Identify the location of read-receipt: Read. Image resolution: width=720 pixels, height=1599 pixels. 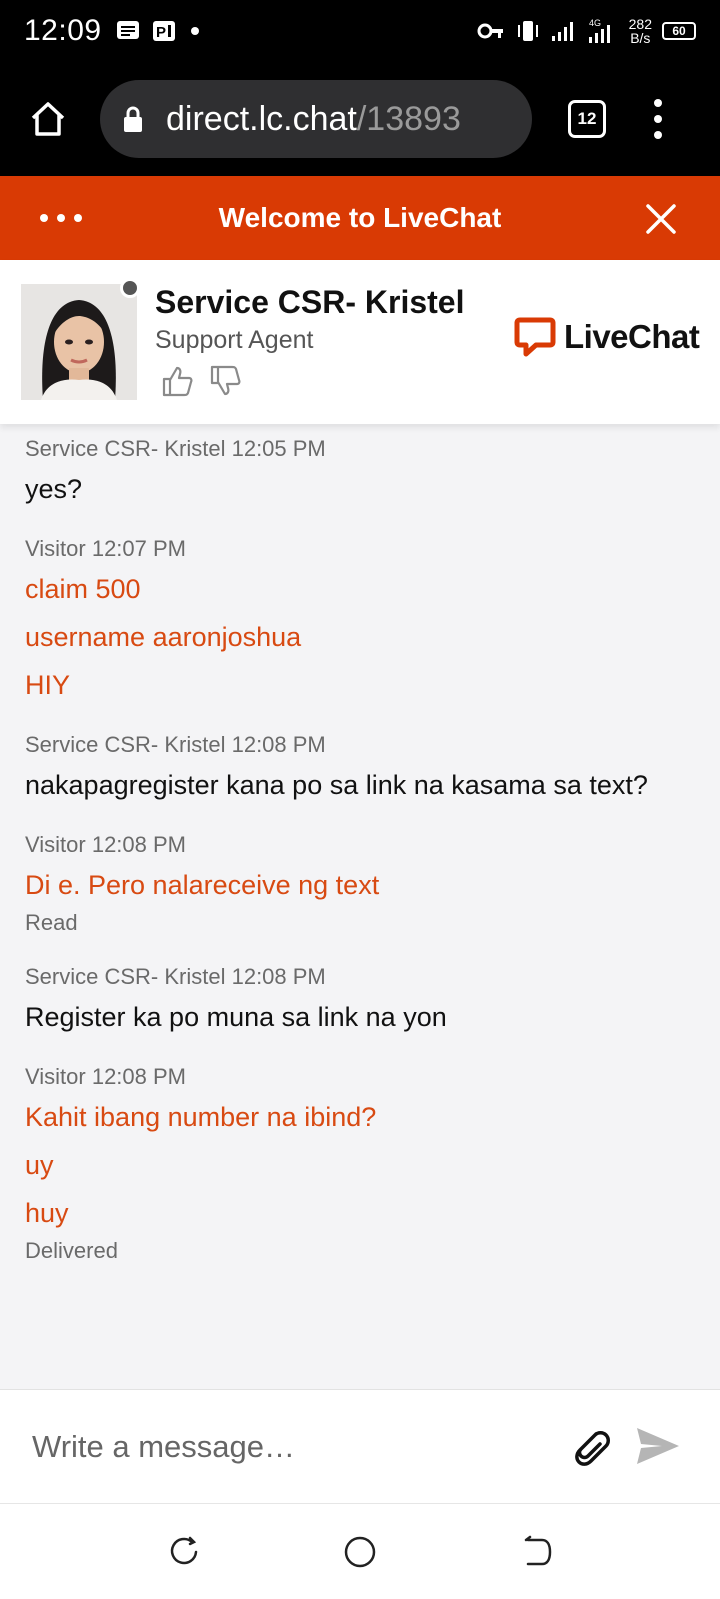
(51, 922).